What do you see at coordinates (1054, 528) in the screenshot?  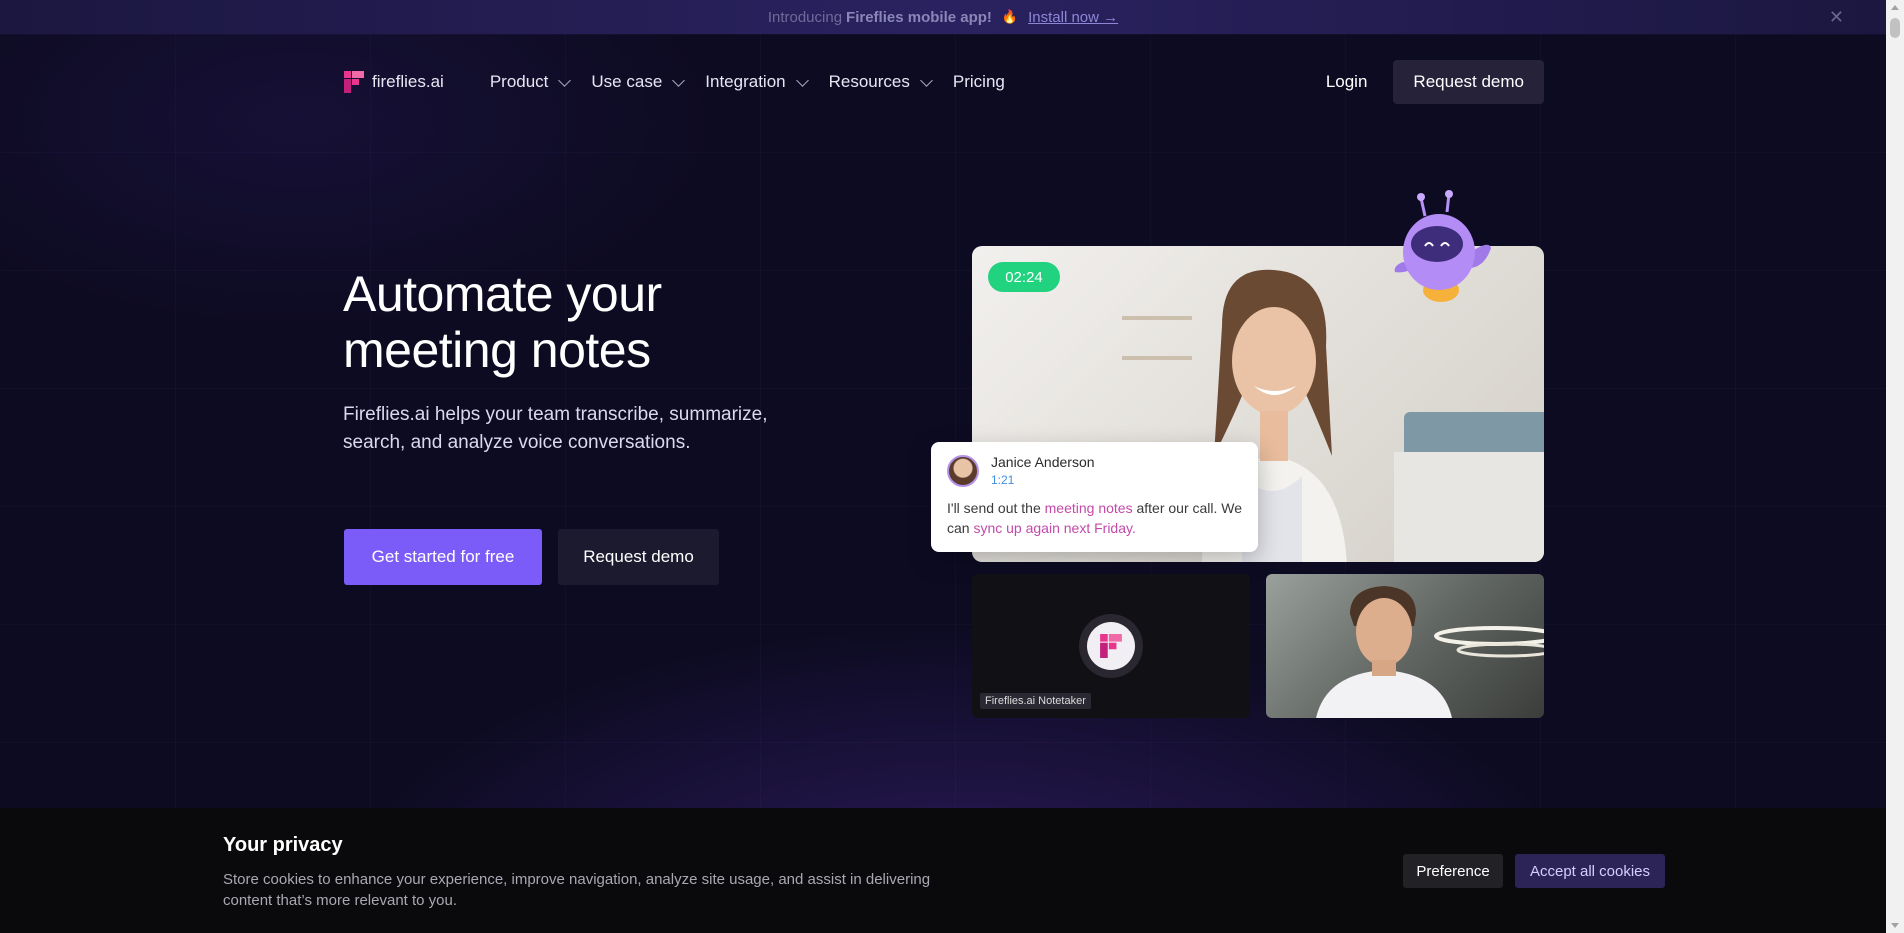 I see `chat-highlight-2: sync up again next Friday.` at bounding box center [1054, 528].